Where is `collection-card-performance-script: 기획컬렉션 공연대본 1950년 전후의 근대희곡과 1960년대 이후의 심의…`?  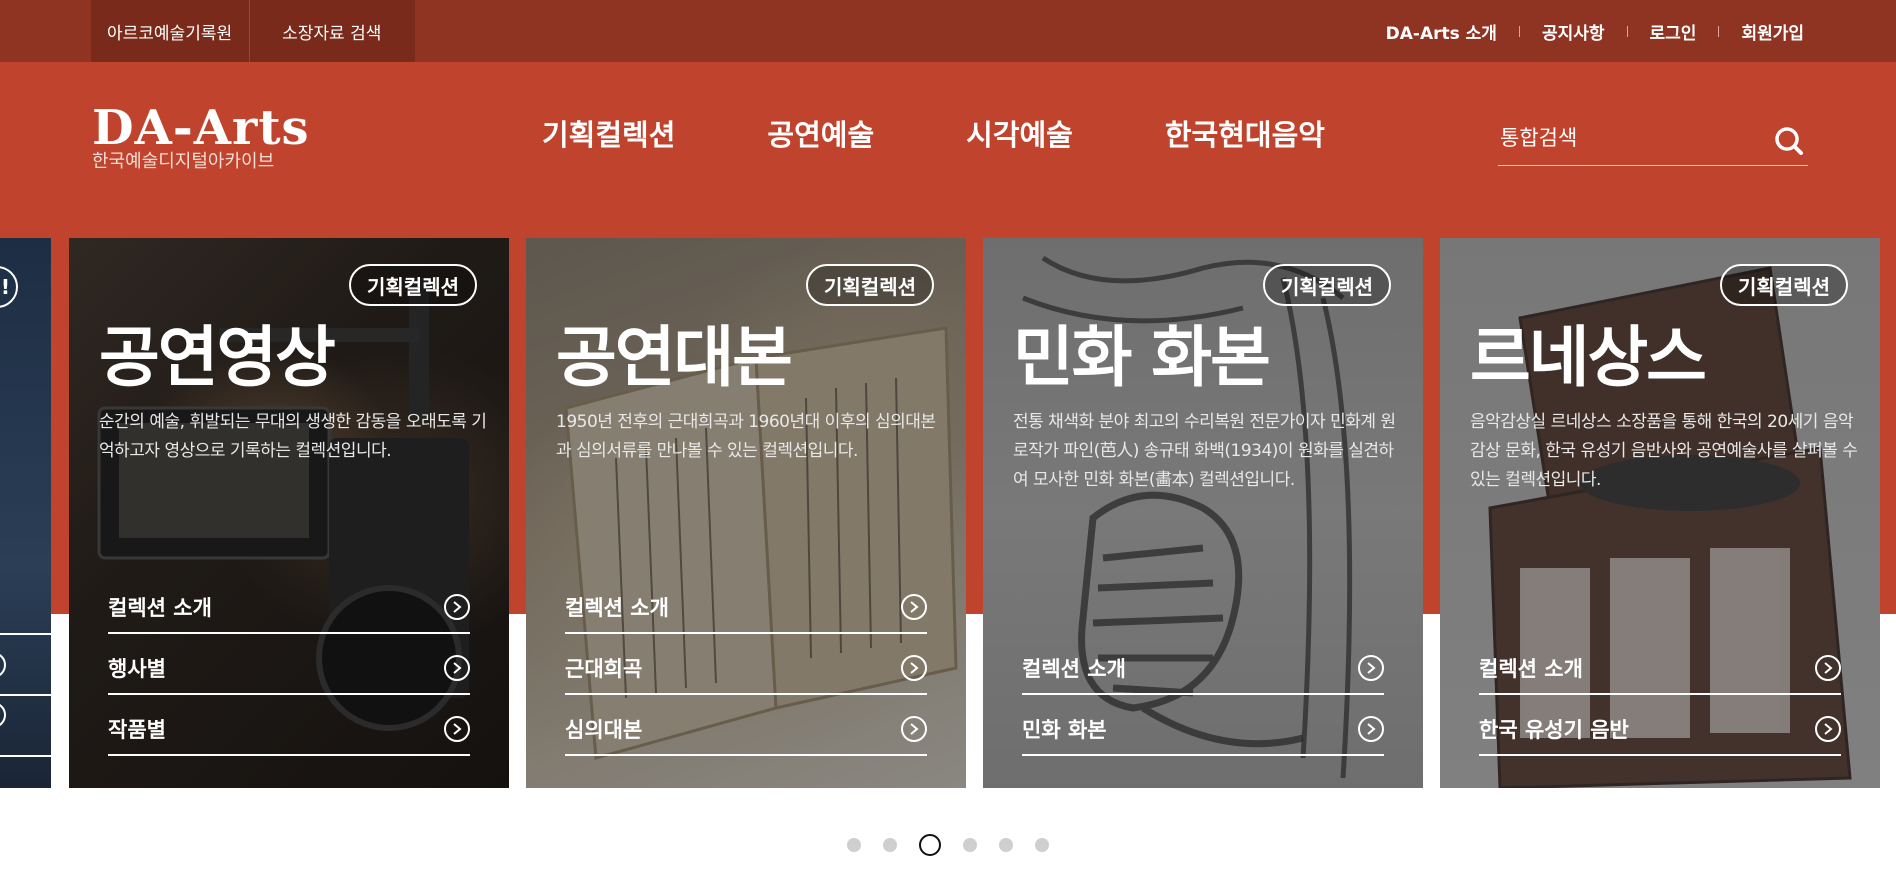
collection-card-performance-script: 기획컬렉션 공연대본 1950년 전후의 근대희곡과 1960년대 이후의 심의… is located at coordinates (746, 513).